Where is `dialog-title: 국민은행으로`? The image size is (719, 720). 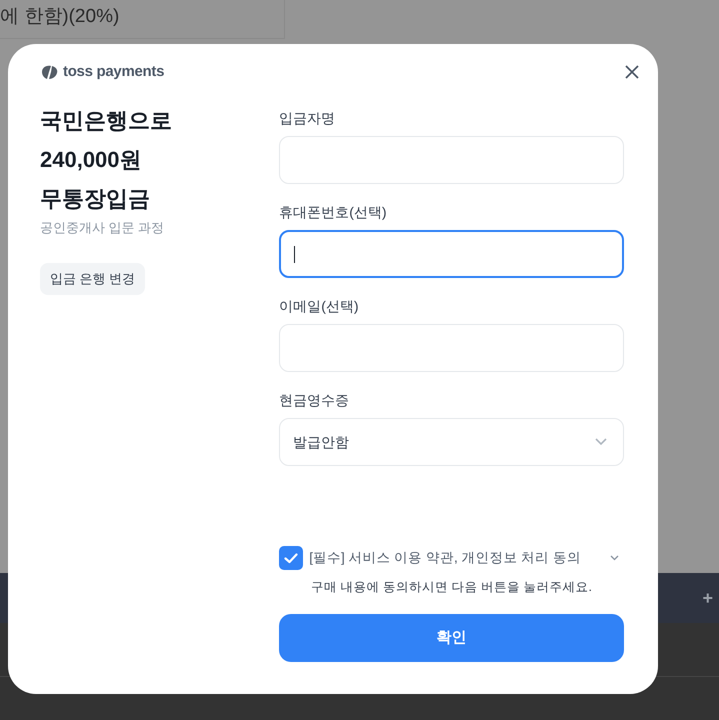 dialog-title: 국민은행으로 is located at coordinates (106, 121).